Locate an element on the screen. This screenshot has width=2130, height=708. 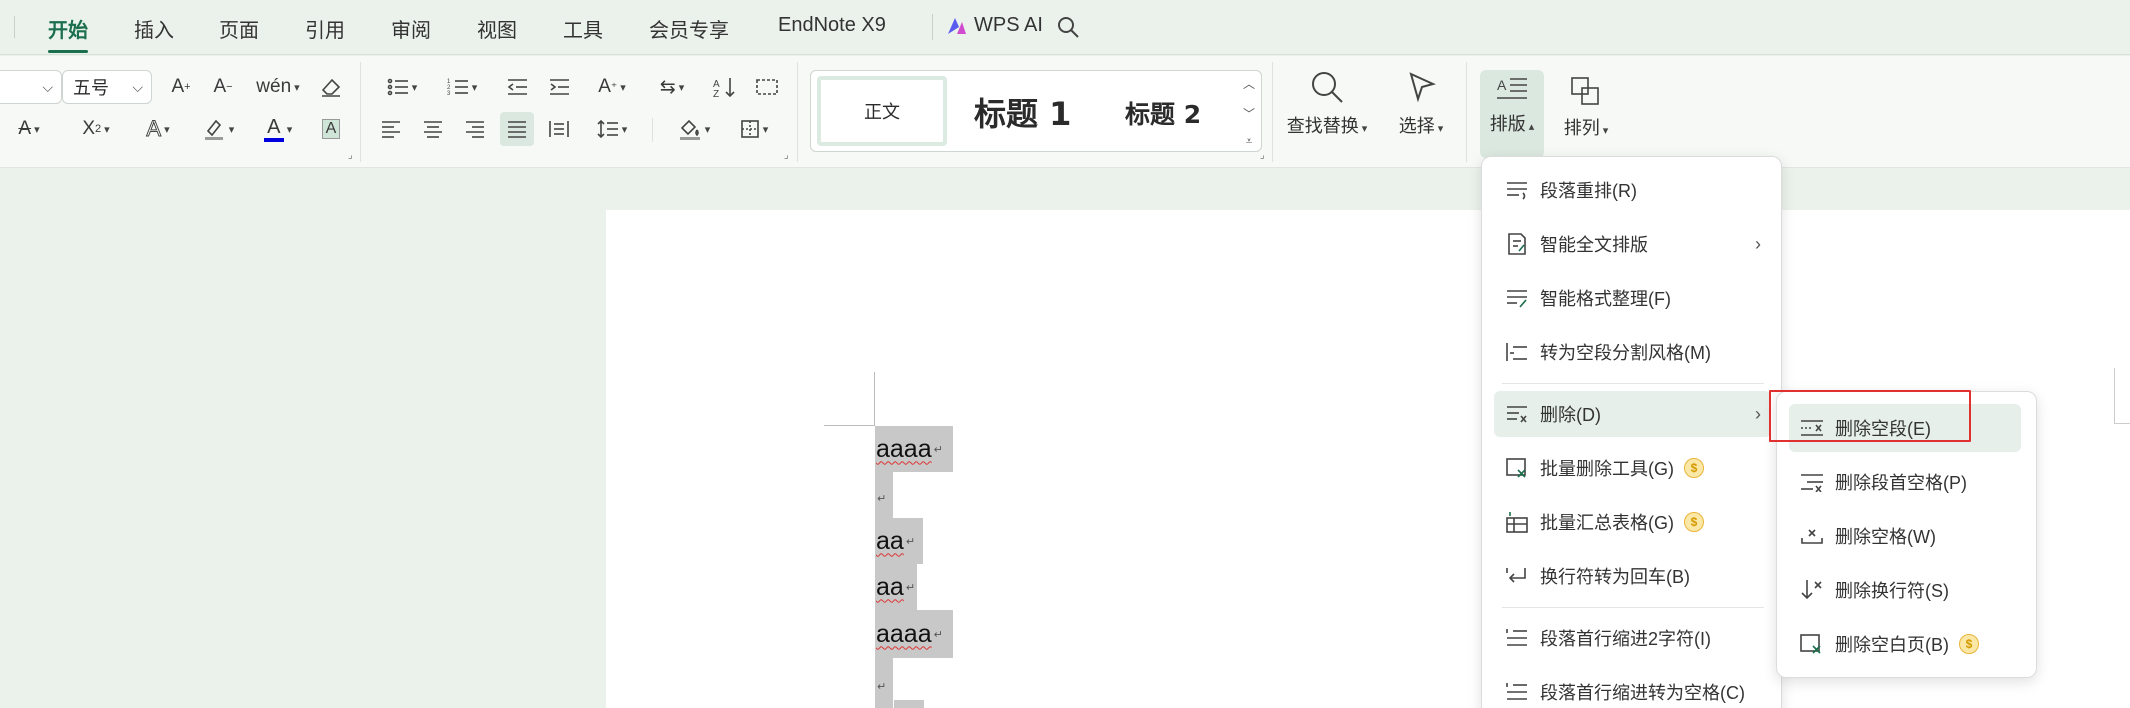
numbered-list-icon: 1 2 3 ▾ is located at coordinates (462, 87).